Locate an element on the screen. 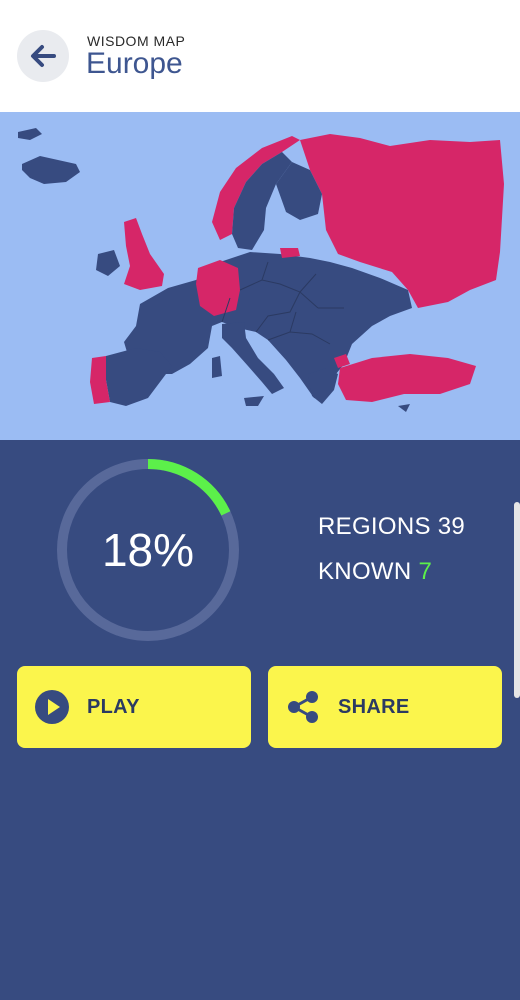 The width and height of the screenshot is (520, 1000). map-region-iceland is located at coordinates (51, 170).